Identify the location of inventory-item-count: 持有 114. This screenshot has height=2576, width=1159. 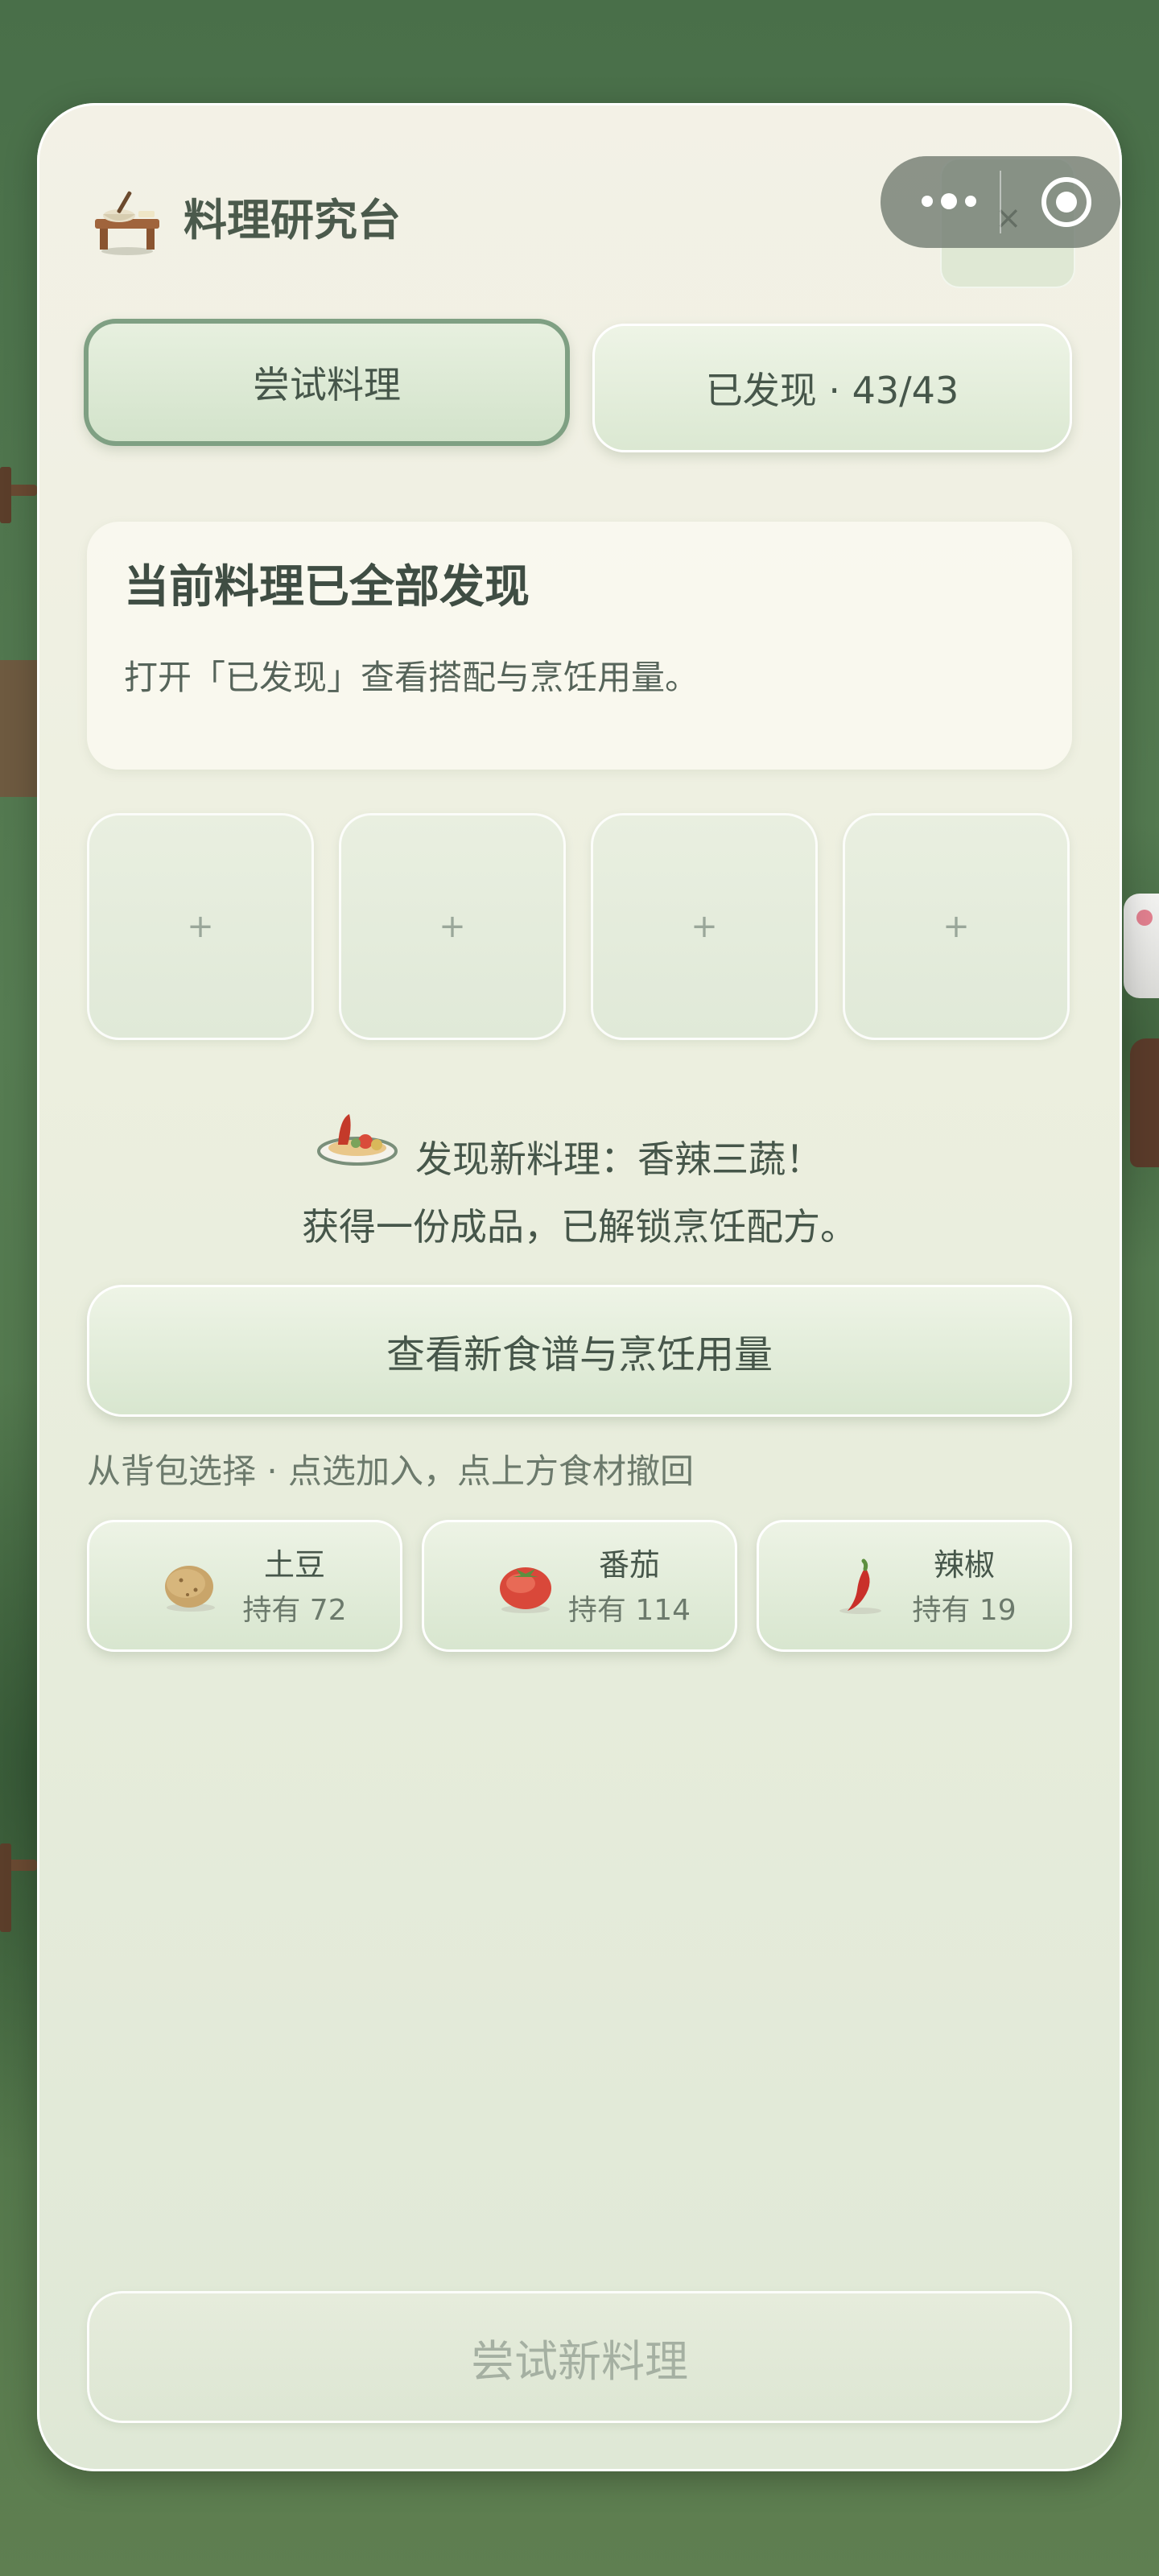
(629, 1610).